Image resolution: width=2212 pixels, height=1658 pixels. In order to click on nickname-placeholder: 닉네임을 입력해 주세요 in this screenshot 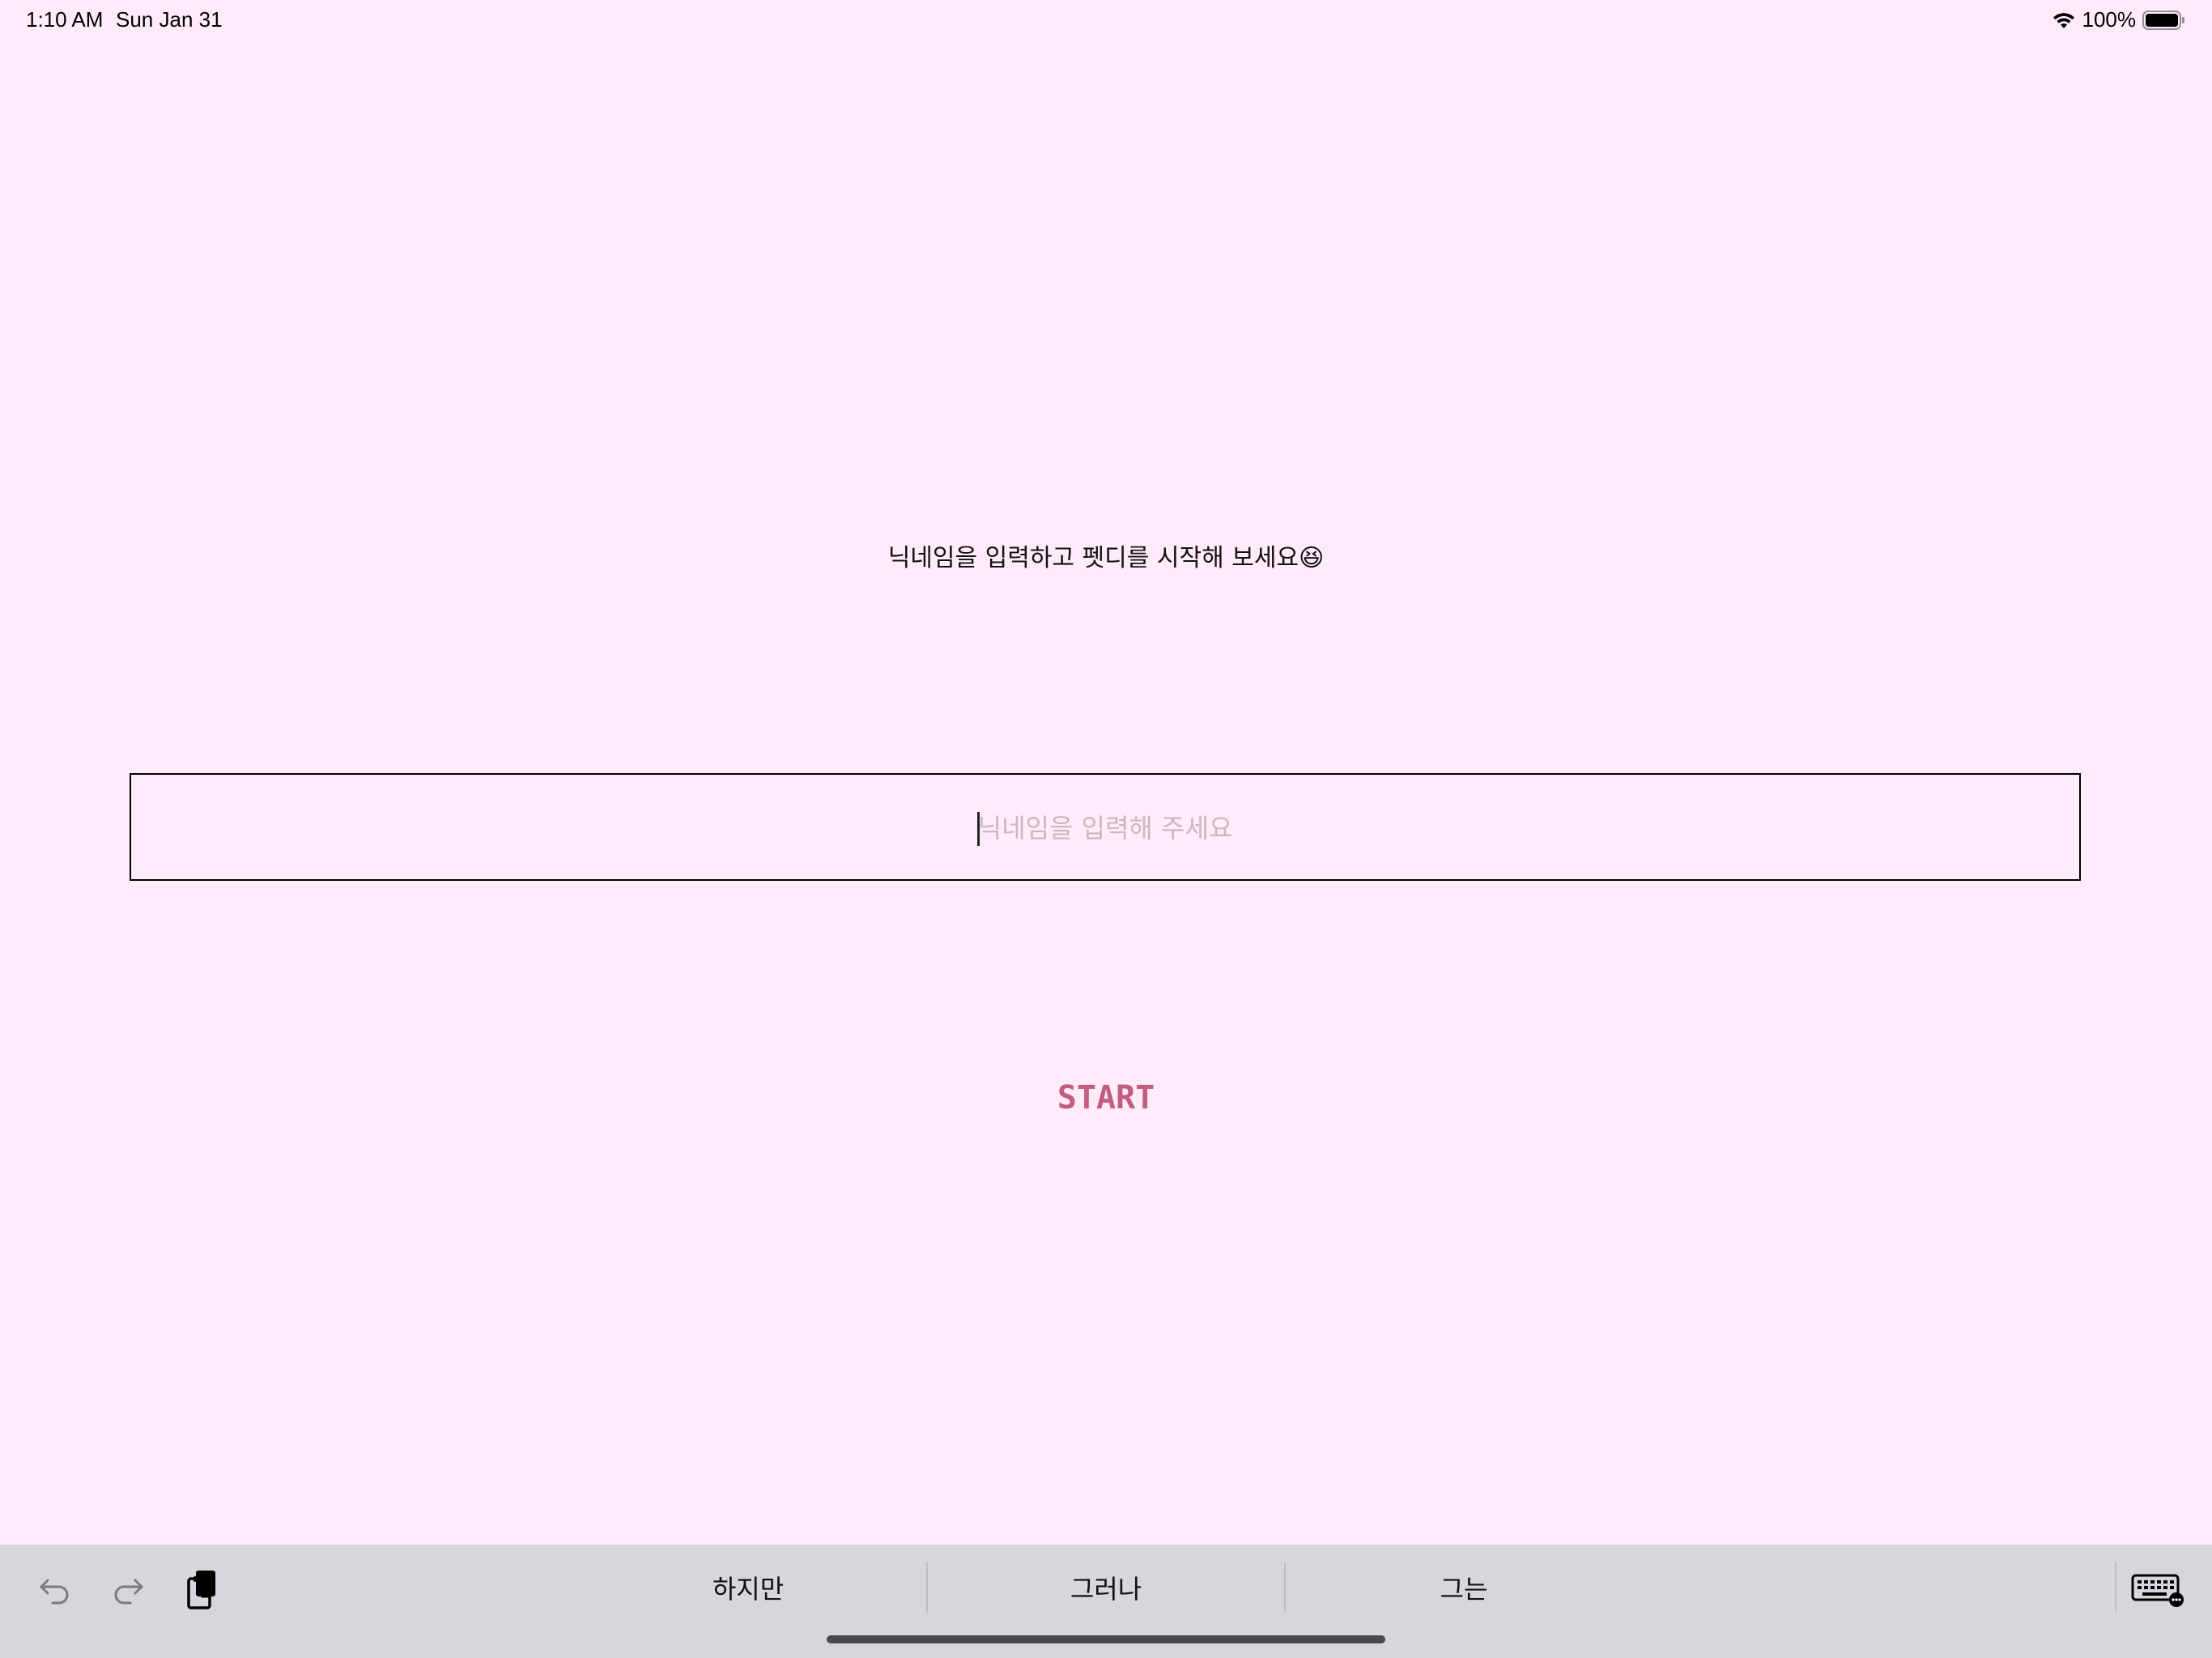, I will do `click(1105, 828)`.